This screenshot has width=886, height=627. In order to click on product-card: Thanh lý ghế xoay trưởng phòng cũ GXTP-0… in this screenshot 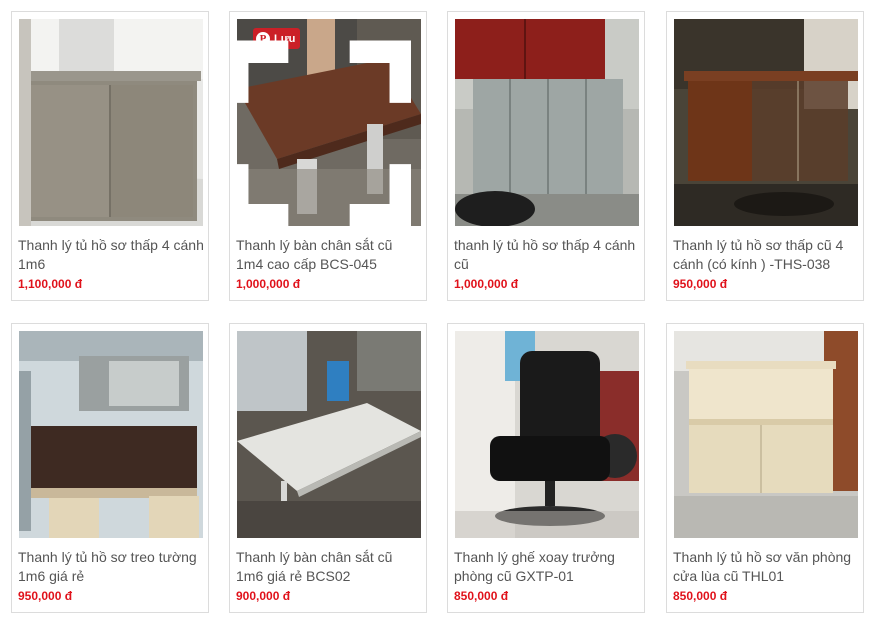, I will do `click(546, 468)`.